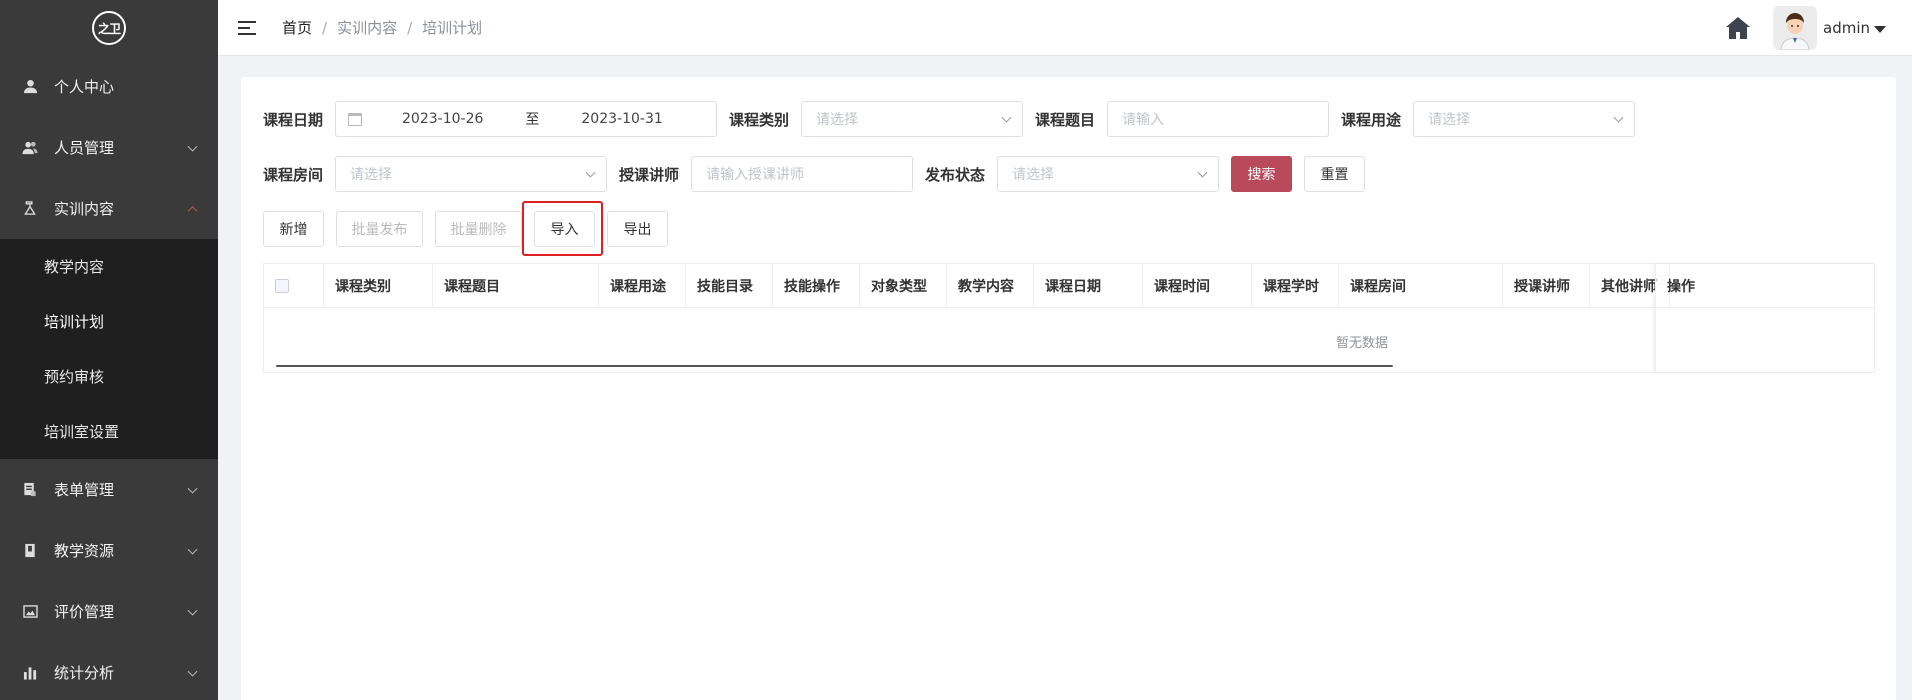 The image size is (1912, 700). What do you see at coordinates (30, 612) in the screenshot?
I see `image-icon` at bounding box center [30, 612].